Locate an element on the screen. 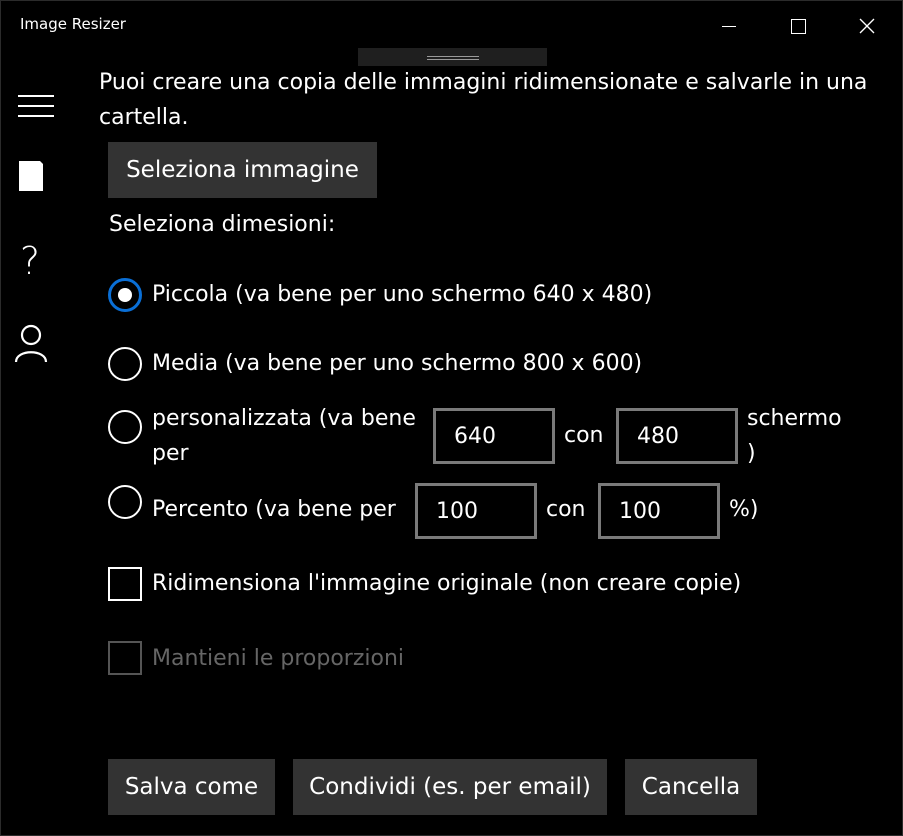 This screenshot has width=903, height=836. radio-custom is located at coordinates (125, 427).